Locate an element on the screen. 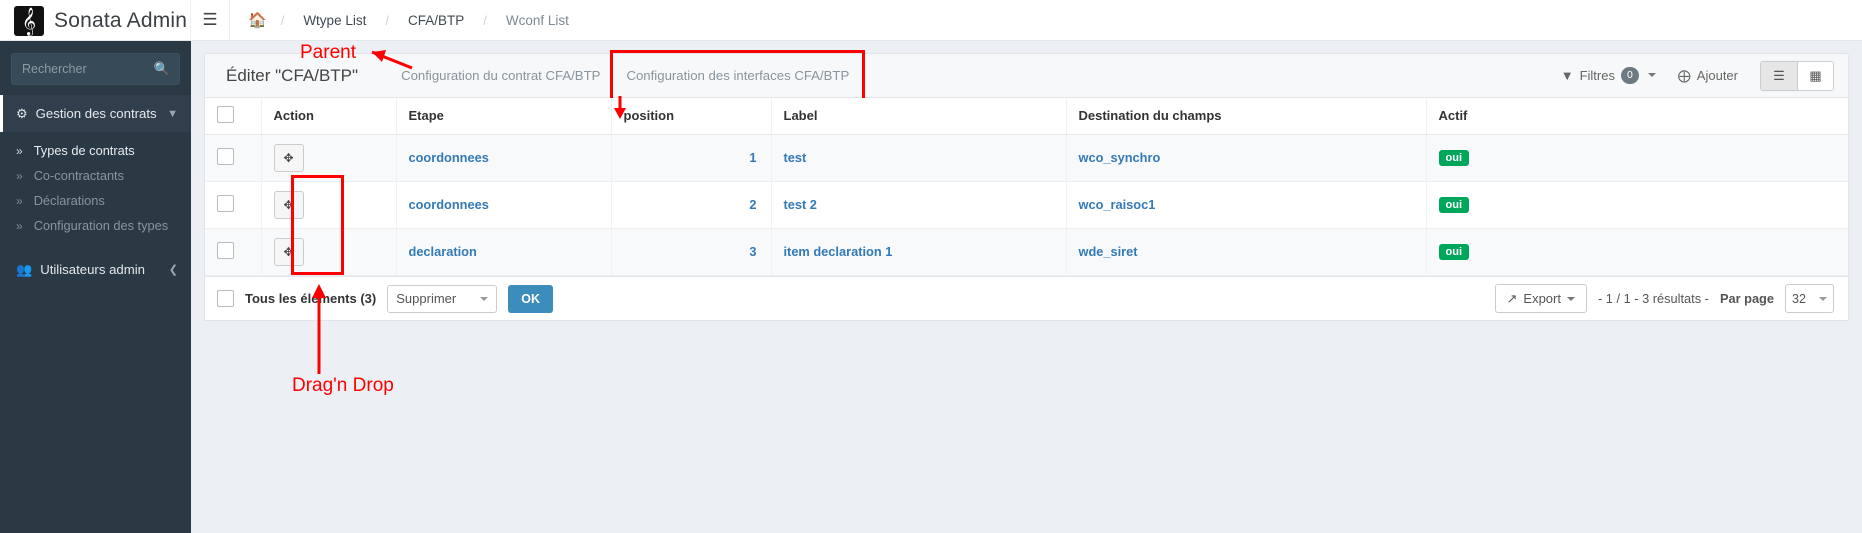 This screenshot has height=533, width=1862. filters-button: ▼ Filtres 0 is located at coordinates (1608, 75).